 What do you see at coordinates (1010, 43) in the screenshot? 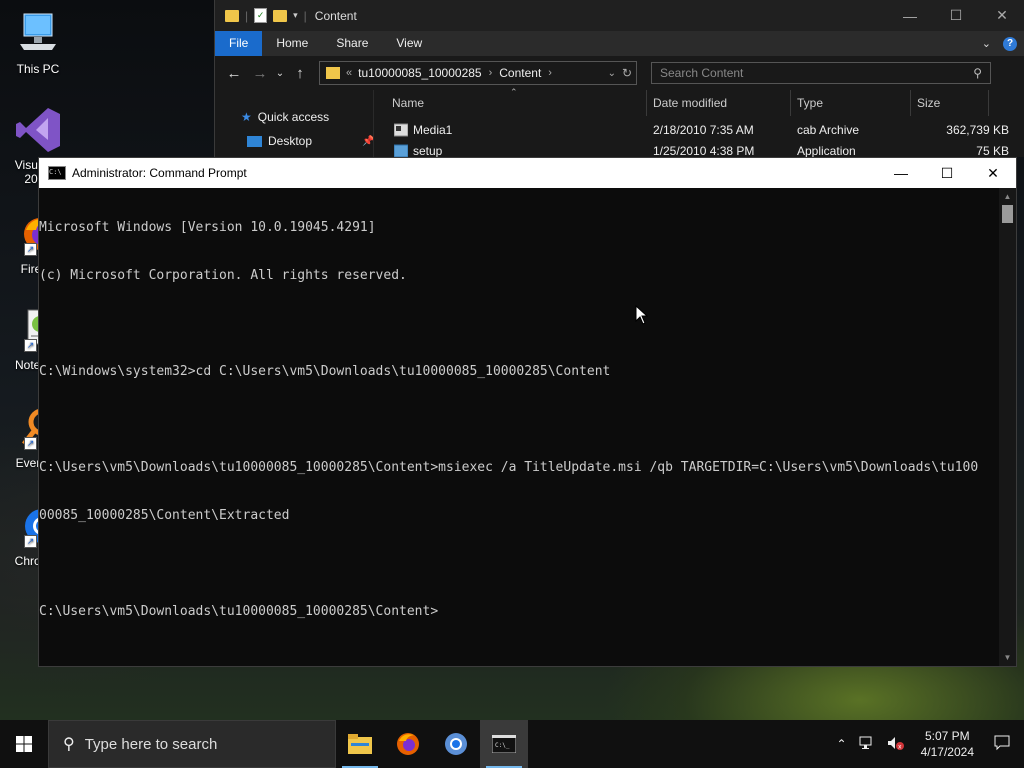
I see `help-icon: ?` at bounding box center [1010, 43].